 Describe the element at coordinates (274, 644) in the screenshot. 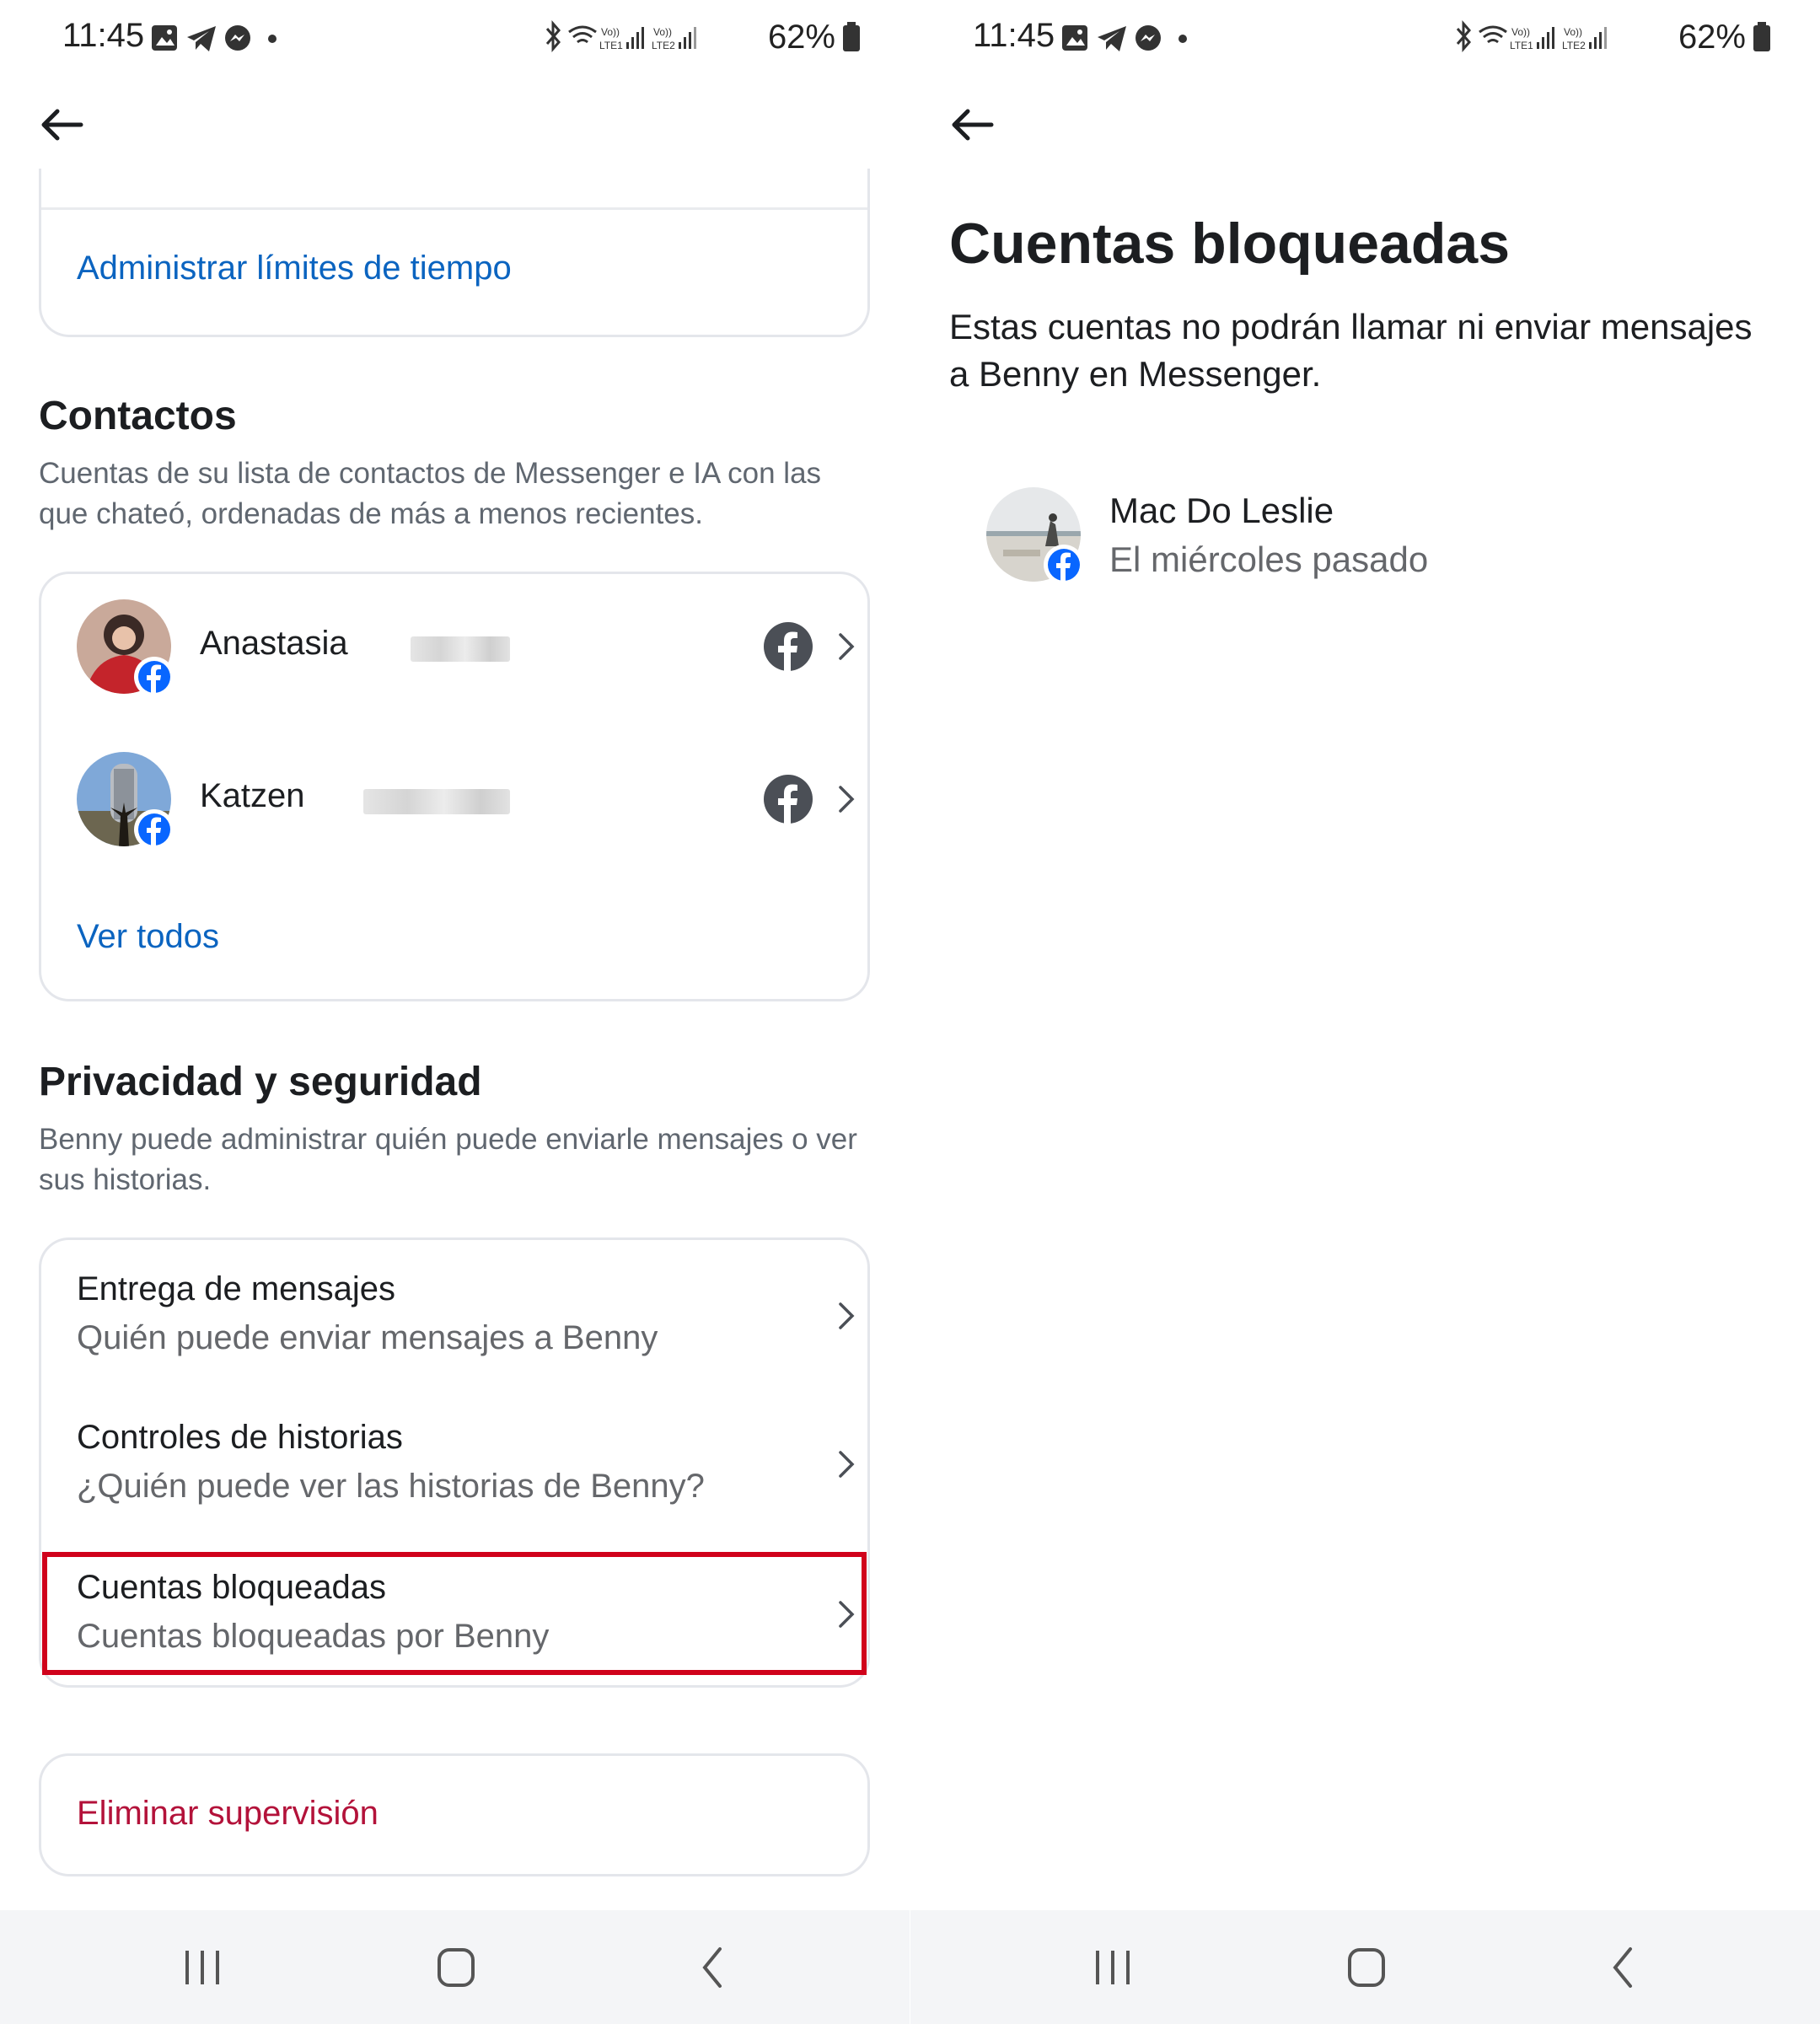

I see `contact-name: Anastasia` at that location.